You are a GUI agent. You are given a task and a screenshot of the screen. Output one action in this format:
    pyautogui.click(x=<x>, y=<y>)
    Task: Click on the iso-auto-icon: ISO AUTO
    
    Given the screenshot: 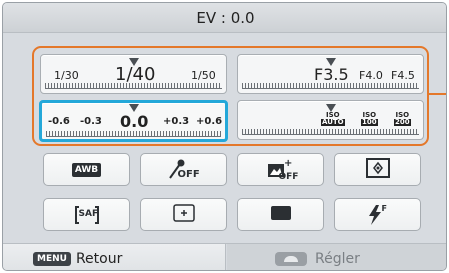 What is the action you would take?
    pyautogui.click(x=333, y=118)
    